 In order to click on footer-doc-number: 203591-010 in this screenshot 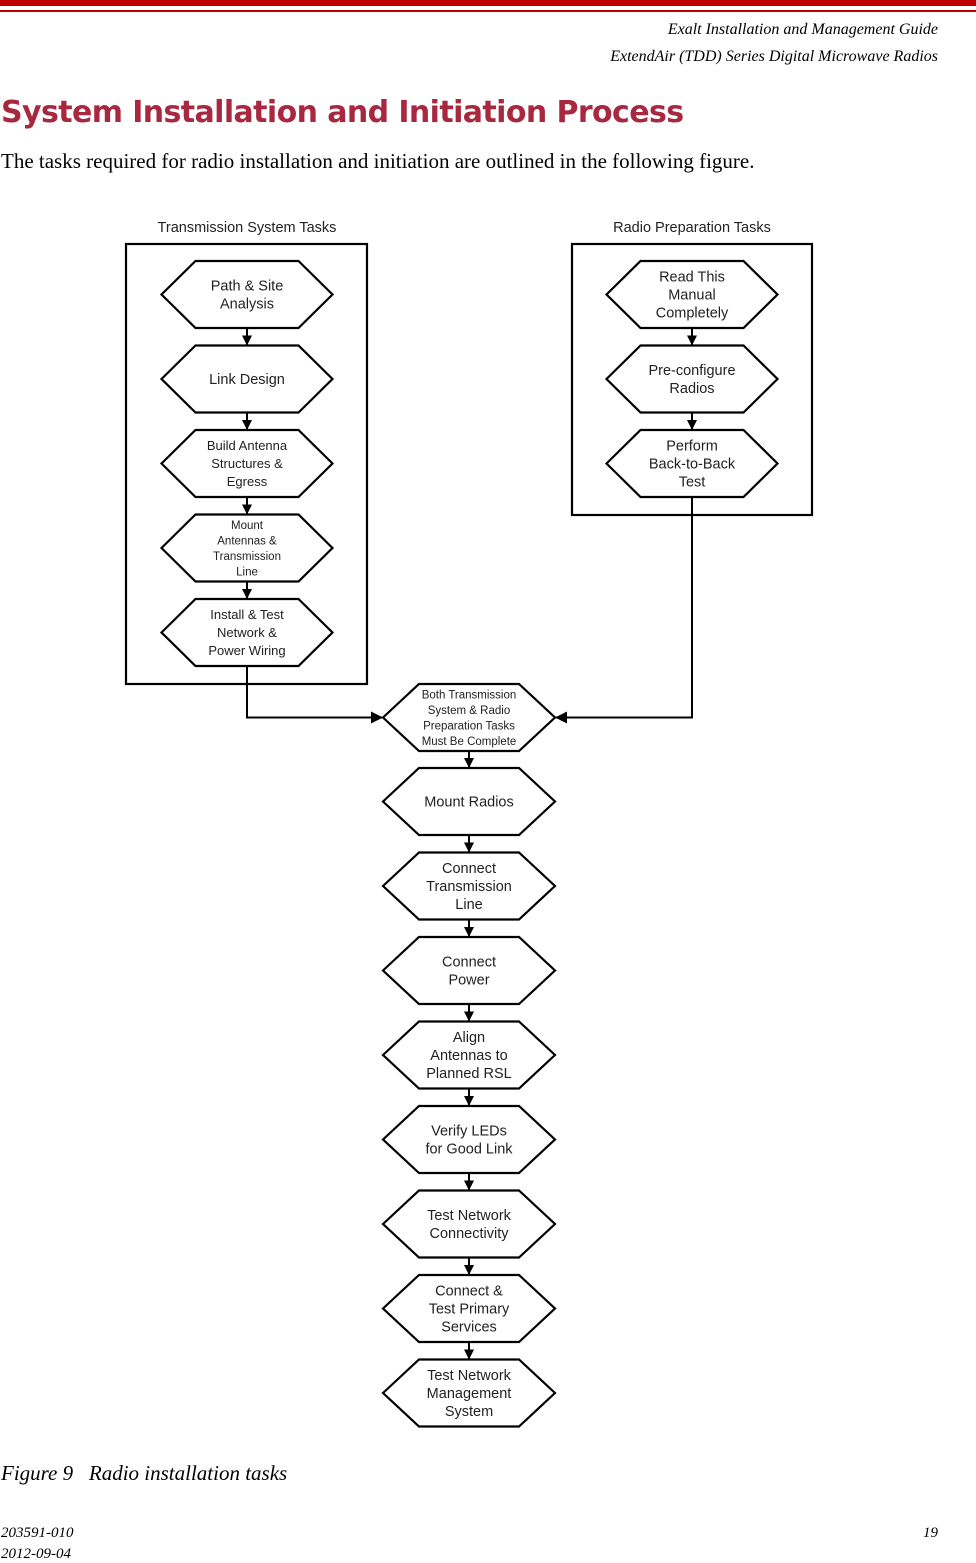, I will do `click(37, 1533)`.